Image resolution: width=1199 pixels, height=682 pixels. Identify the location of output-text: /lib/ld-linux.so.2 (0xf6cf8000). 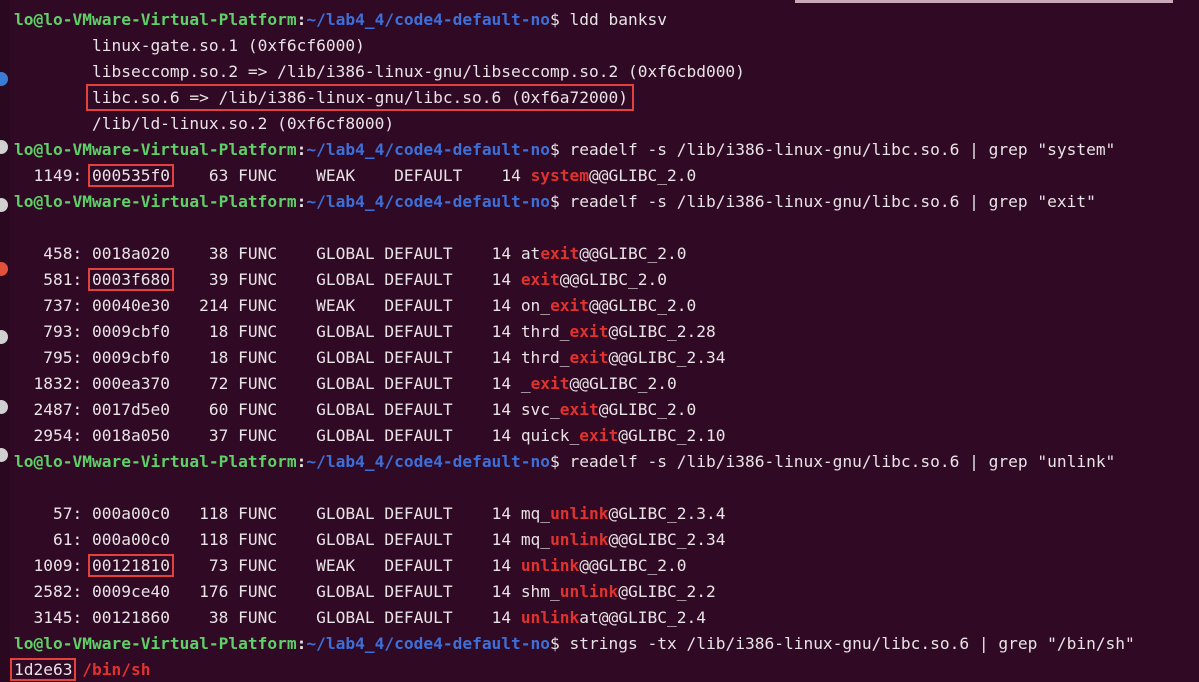
(204, 123).